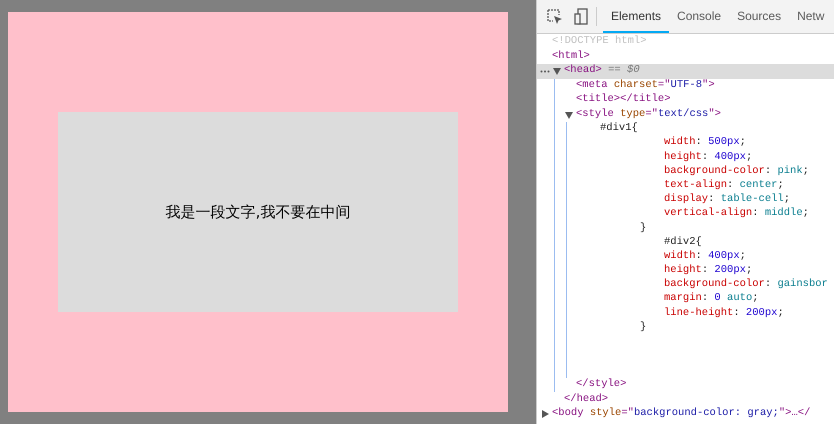 The image size is (834, 424). Describe the element at coordinates (759, 16) in the screenshot. I see `devtools-tab: Sources` at that location.